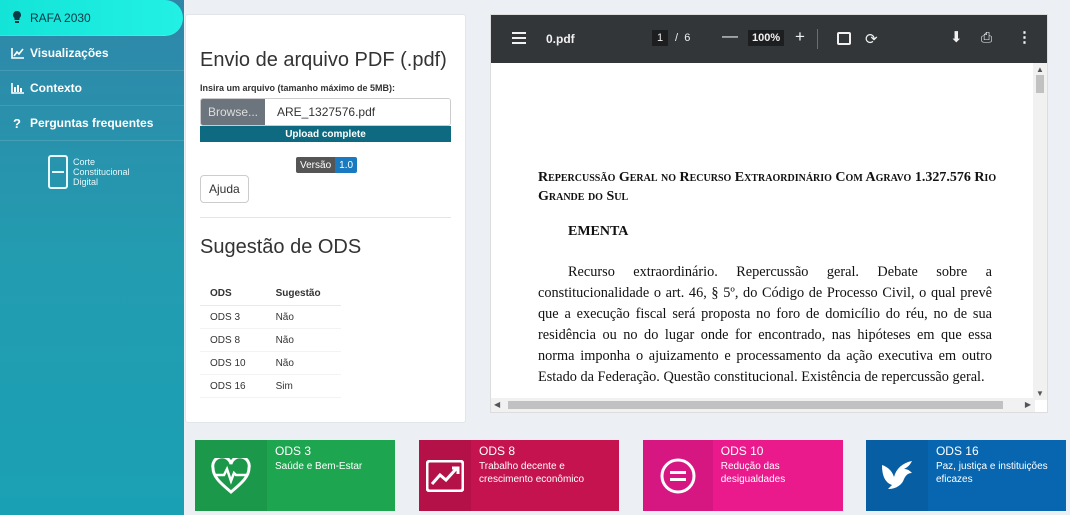 This screenshot has height=515, width=1070. I want to click on tablet-icon, so click(58, 172).